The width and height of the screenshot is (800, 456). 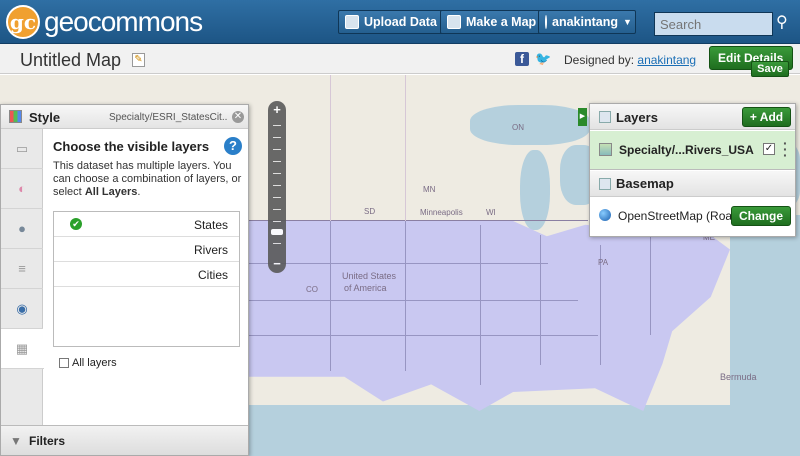 What do you see at coordinates (692, 184) in the screenshot?
I see `basemap-header: Basemap` at bounding box center [692, 184].